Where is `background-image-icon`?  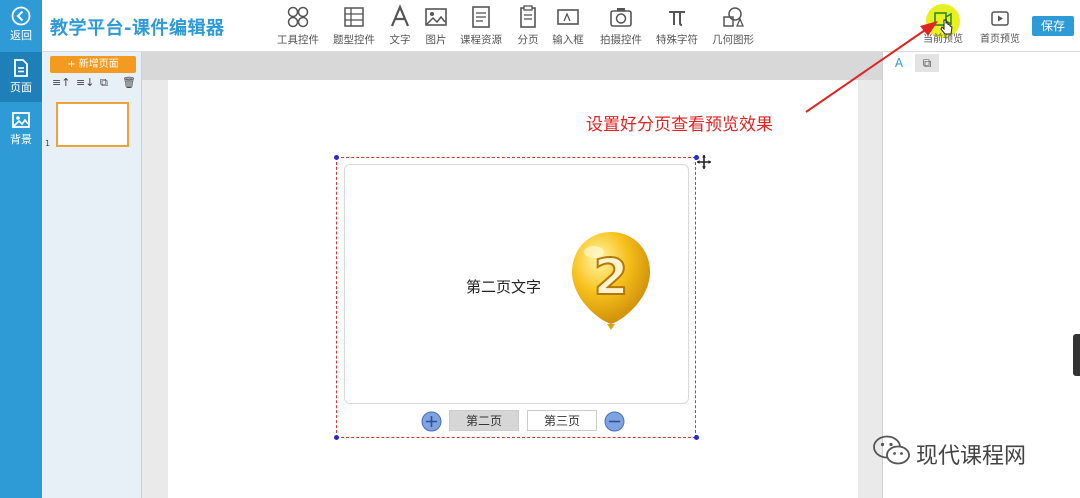
background-image-icon is located at coordinates (21, 120).